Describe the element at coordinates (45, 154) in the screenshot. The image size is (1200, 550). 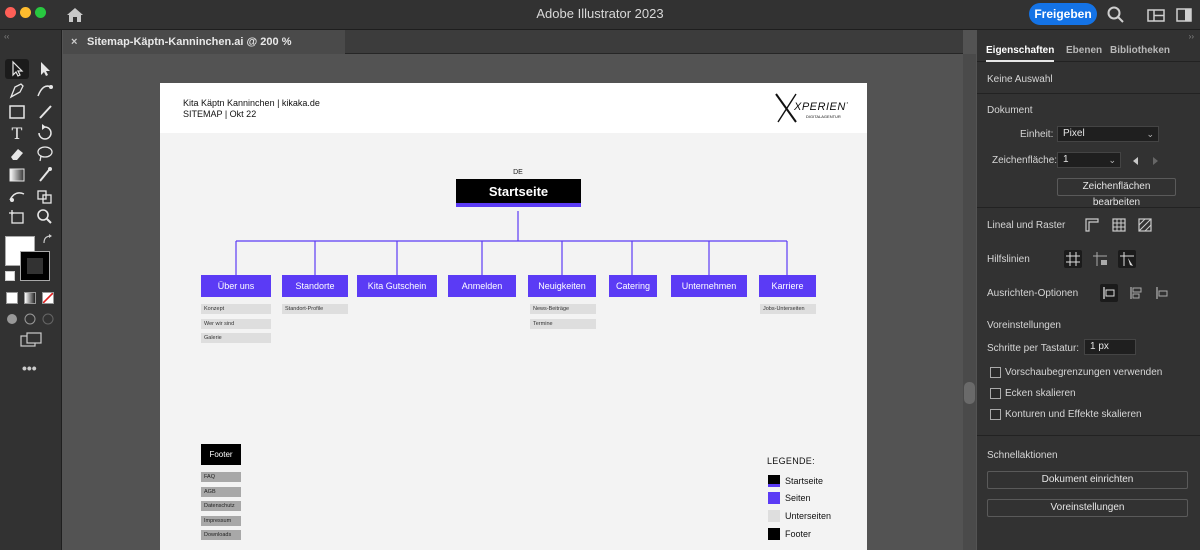
I see `lasso-tool-icon` at that location.